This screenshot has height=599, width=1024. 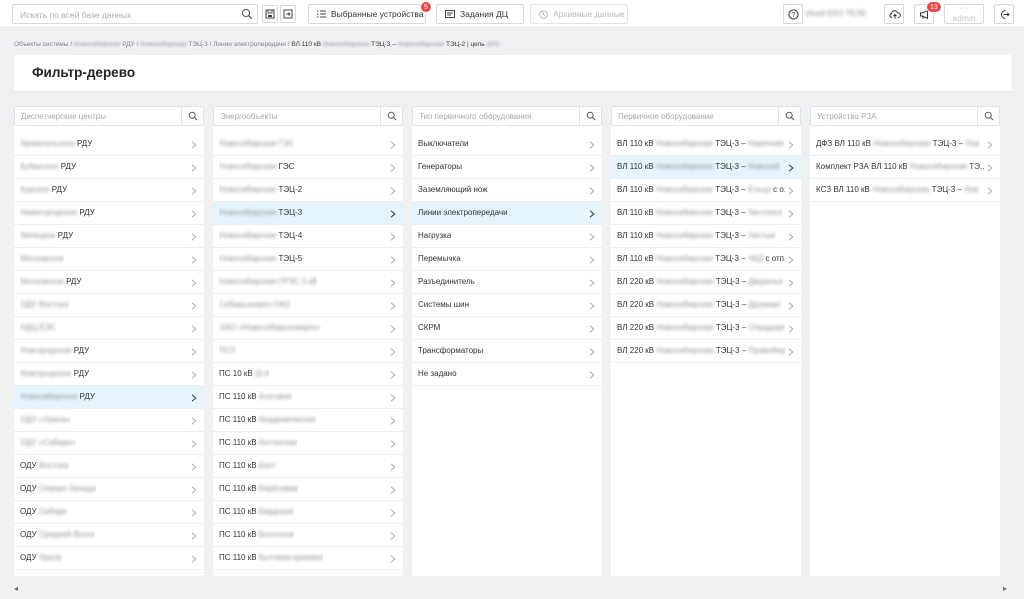 I want to click on clock-icon, so click(x=543, y=14).